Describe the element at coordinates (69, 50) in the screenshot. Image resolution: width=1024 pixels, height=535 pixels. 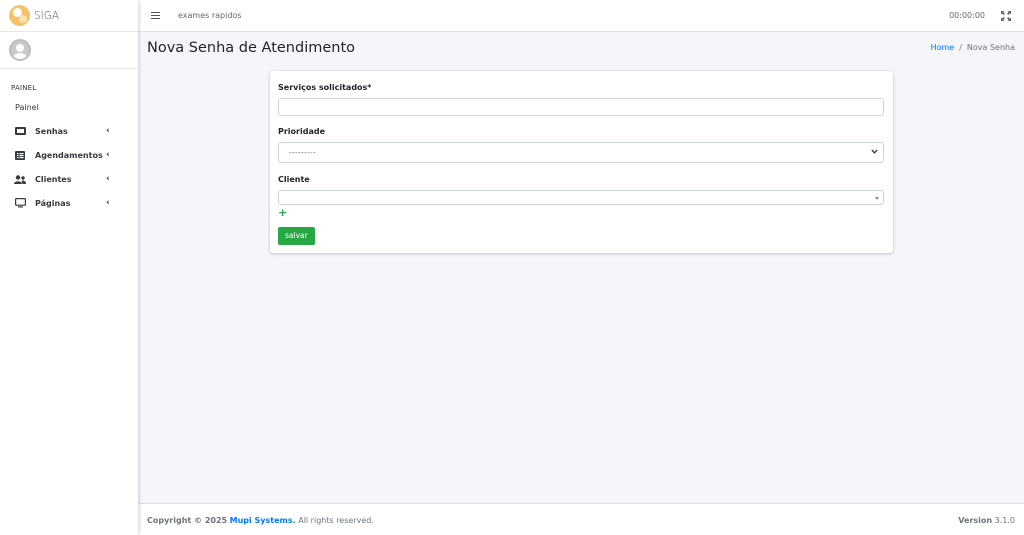
I see `user-panel` at that location.